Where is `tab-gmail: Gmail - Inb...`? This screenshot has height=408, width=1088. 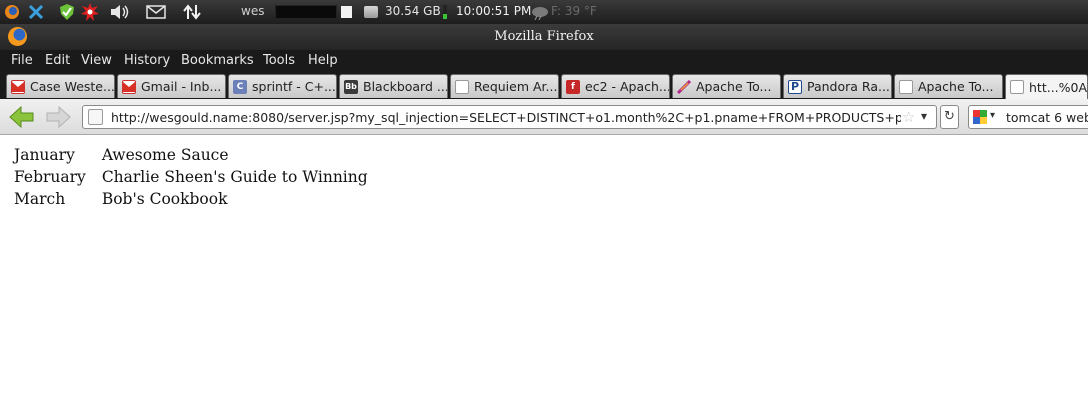
tab-gmail: Gmail - Inb... is located at coordinates (171, 86).